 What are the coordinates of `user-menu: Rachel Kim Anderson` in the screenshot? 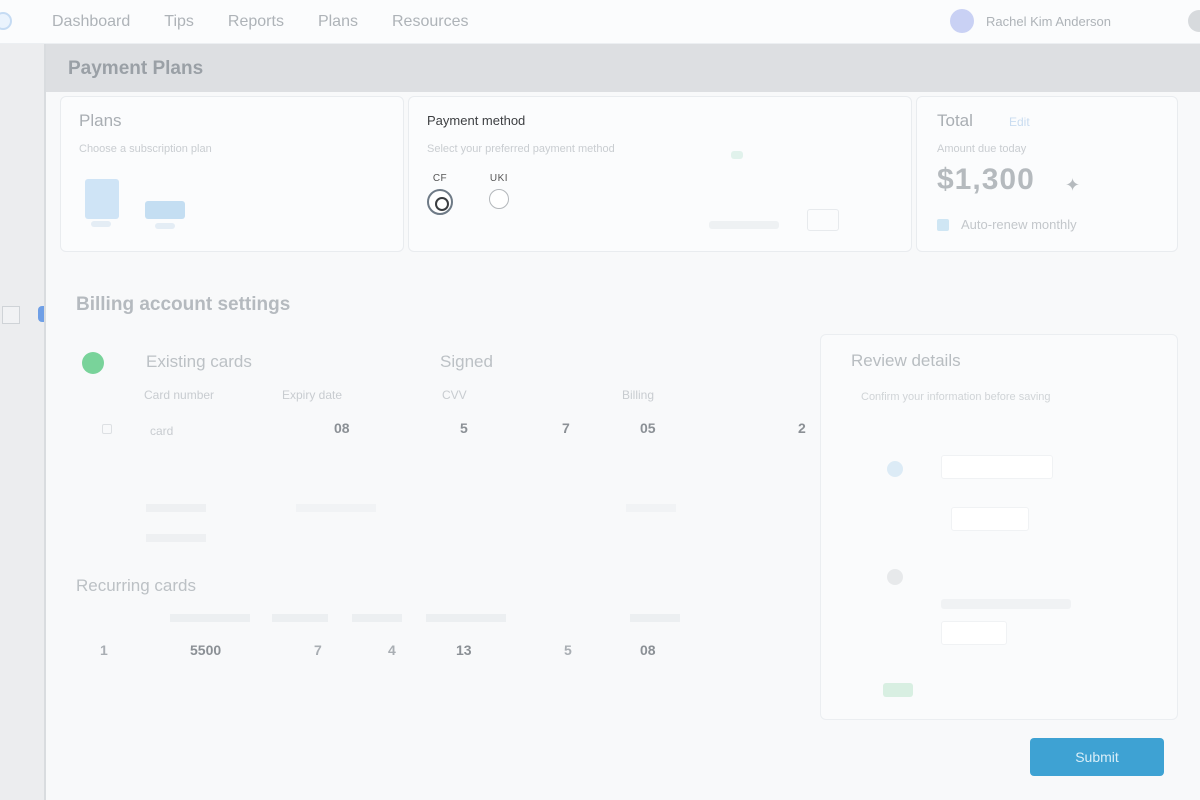 It's located at (1030, 21).